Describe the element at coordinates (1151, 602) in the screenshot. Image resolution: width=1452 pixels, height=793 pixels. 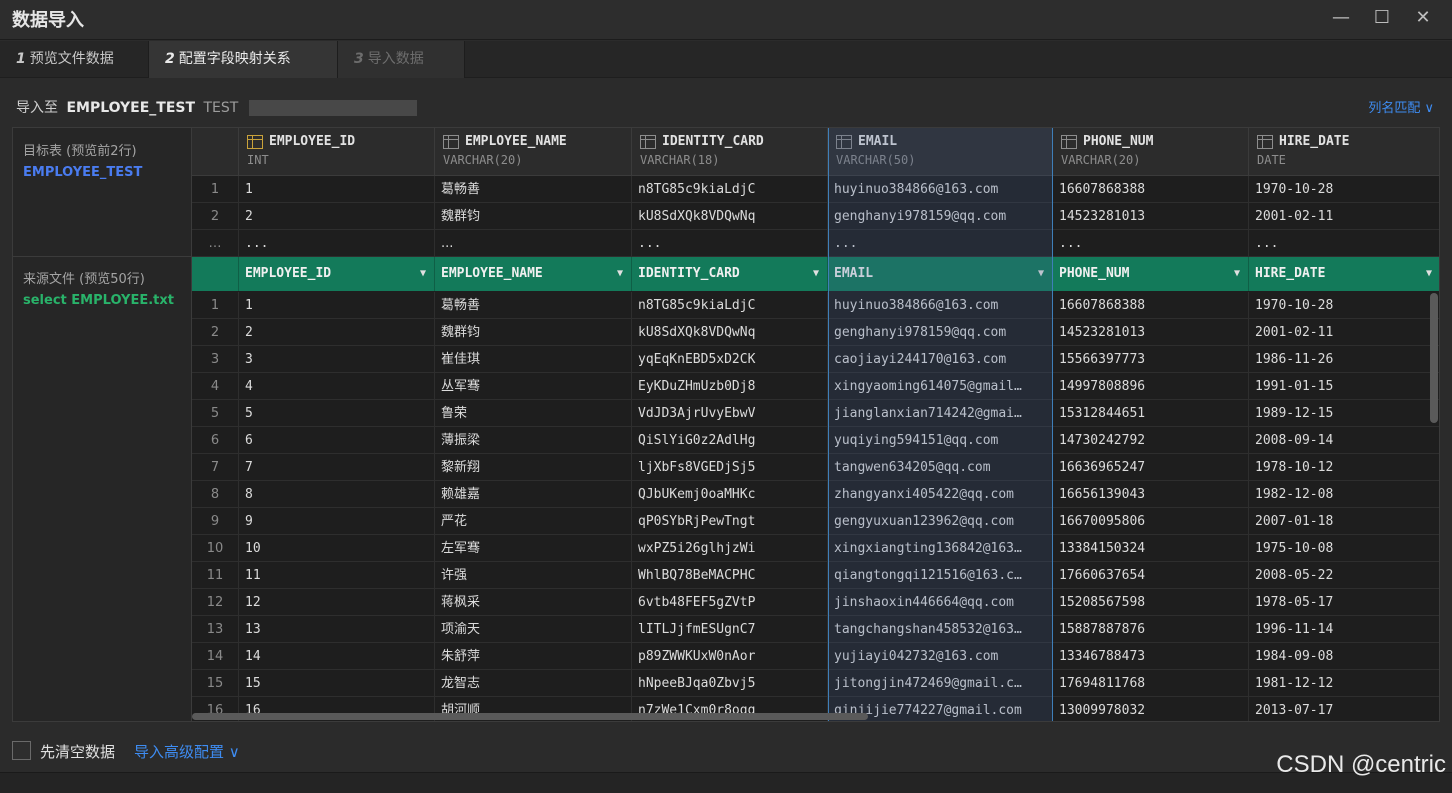
I see `table-cell: 15208567598` at that location.